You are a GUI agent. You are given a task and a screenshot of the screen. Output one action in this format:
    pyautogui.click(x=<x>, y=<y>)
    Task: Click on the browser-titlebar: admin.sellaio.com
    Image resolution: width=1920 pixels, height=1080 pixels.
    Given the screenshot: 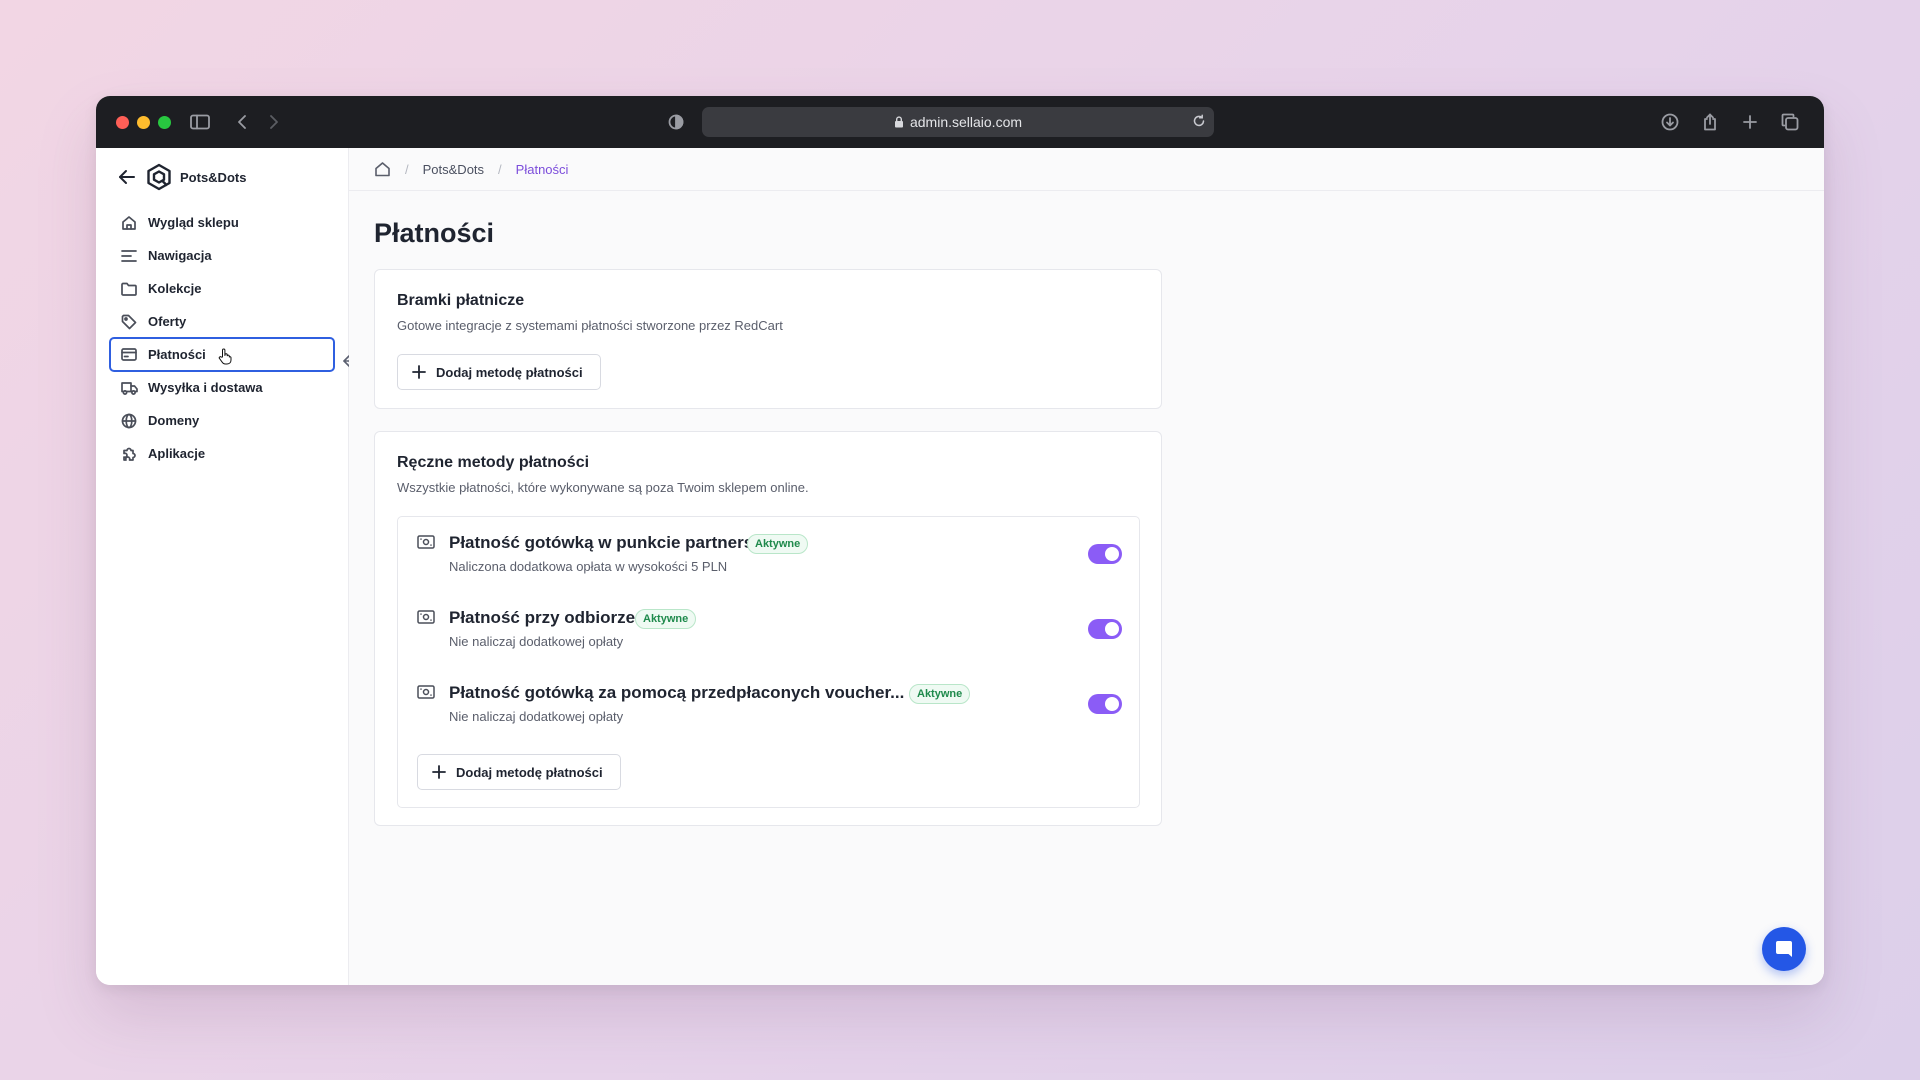 What is the action you would take?
    pyautogui.click(x=960, y=122)
    